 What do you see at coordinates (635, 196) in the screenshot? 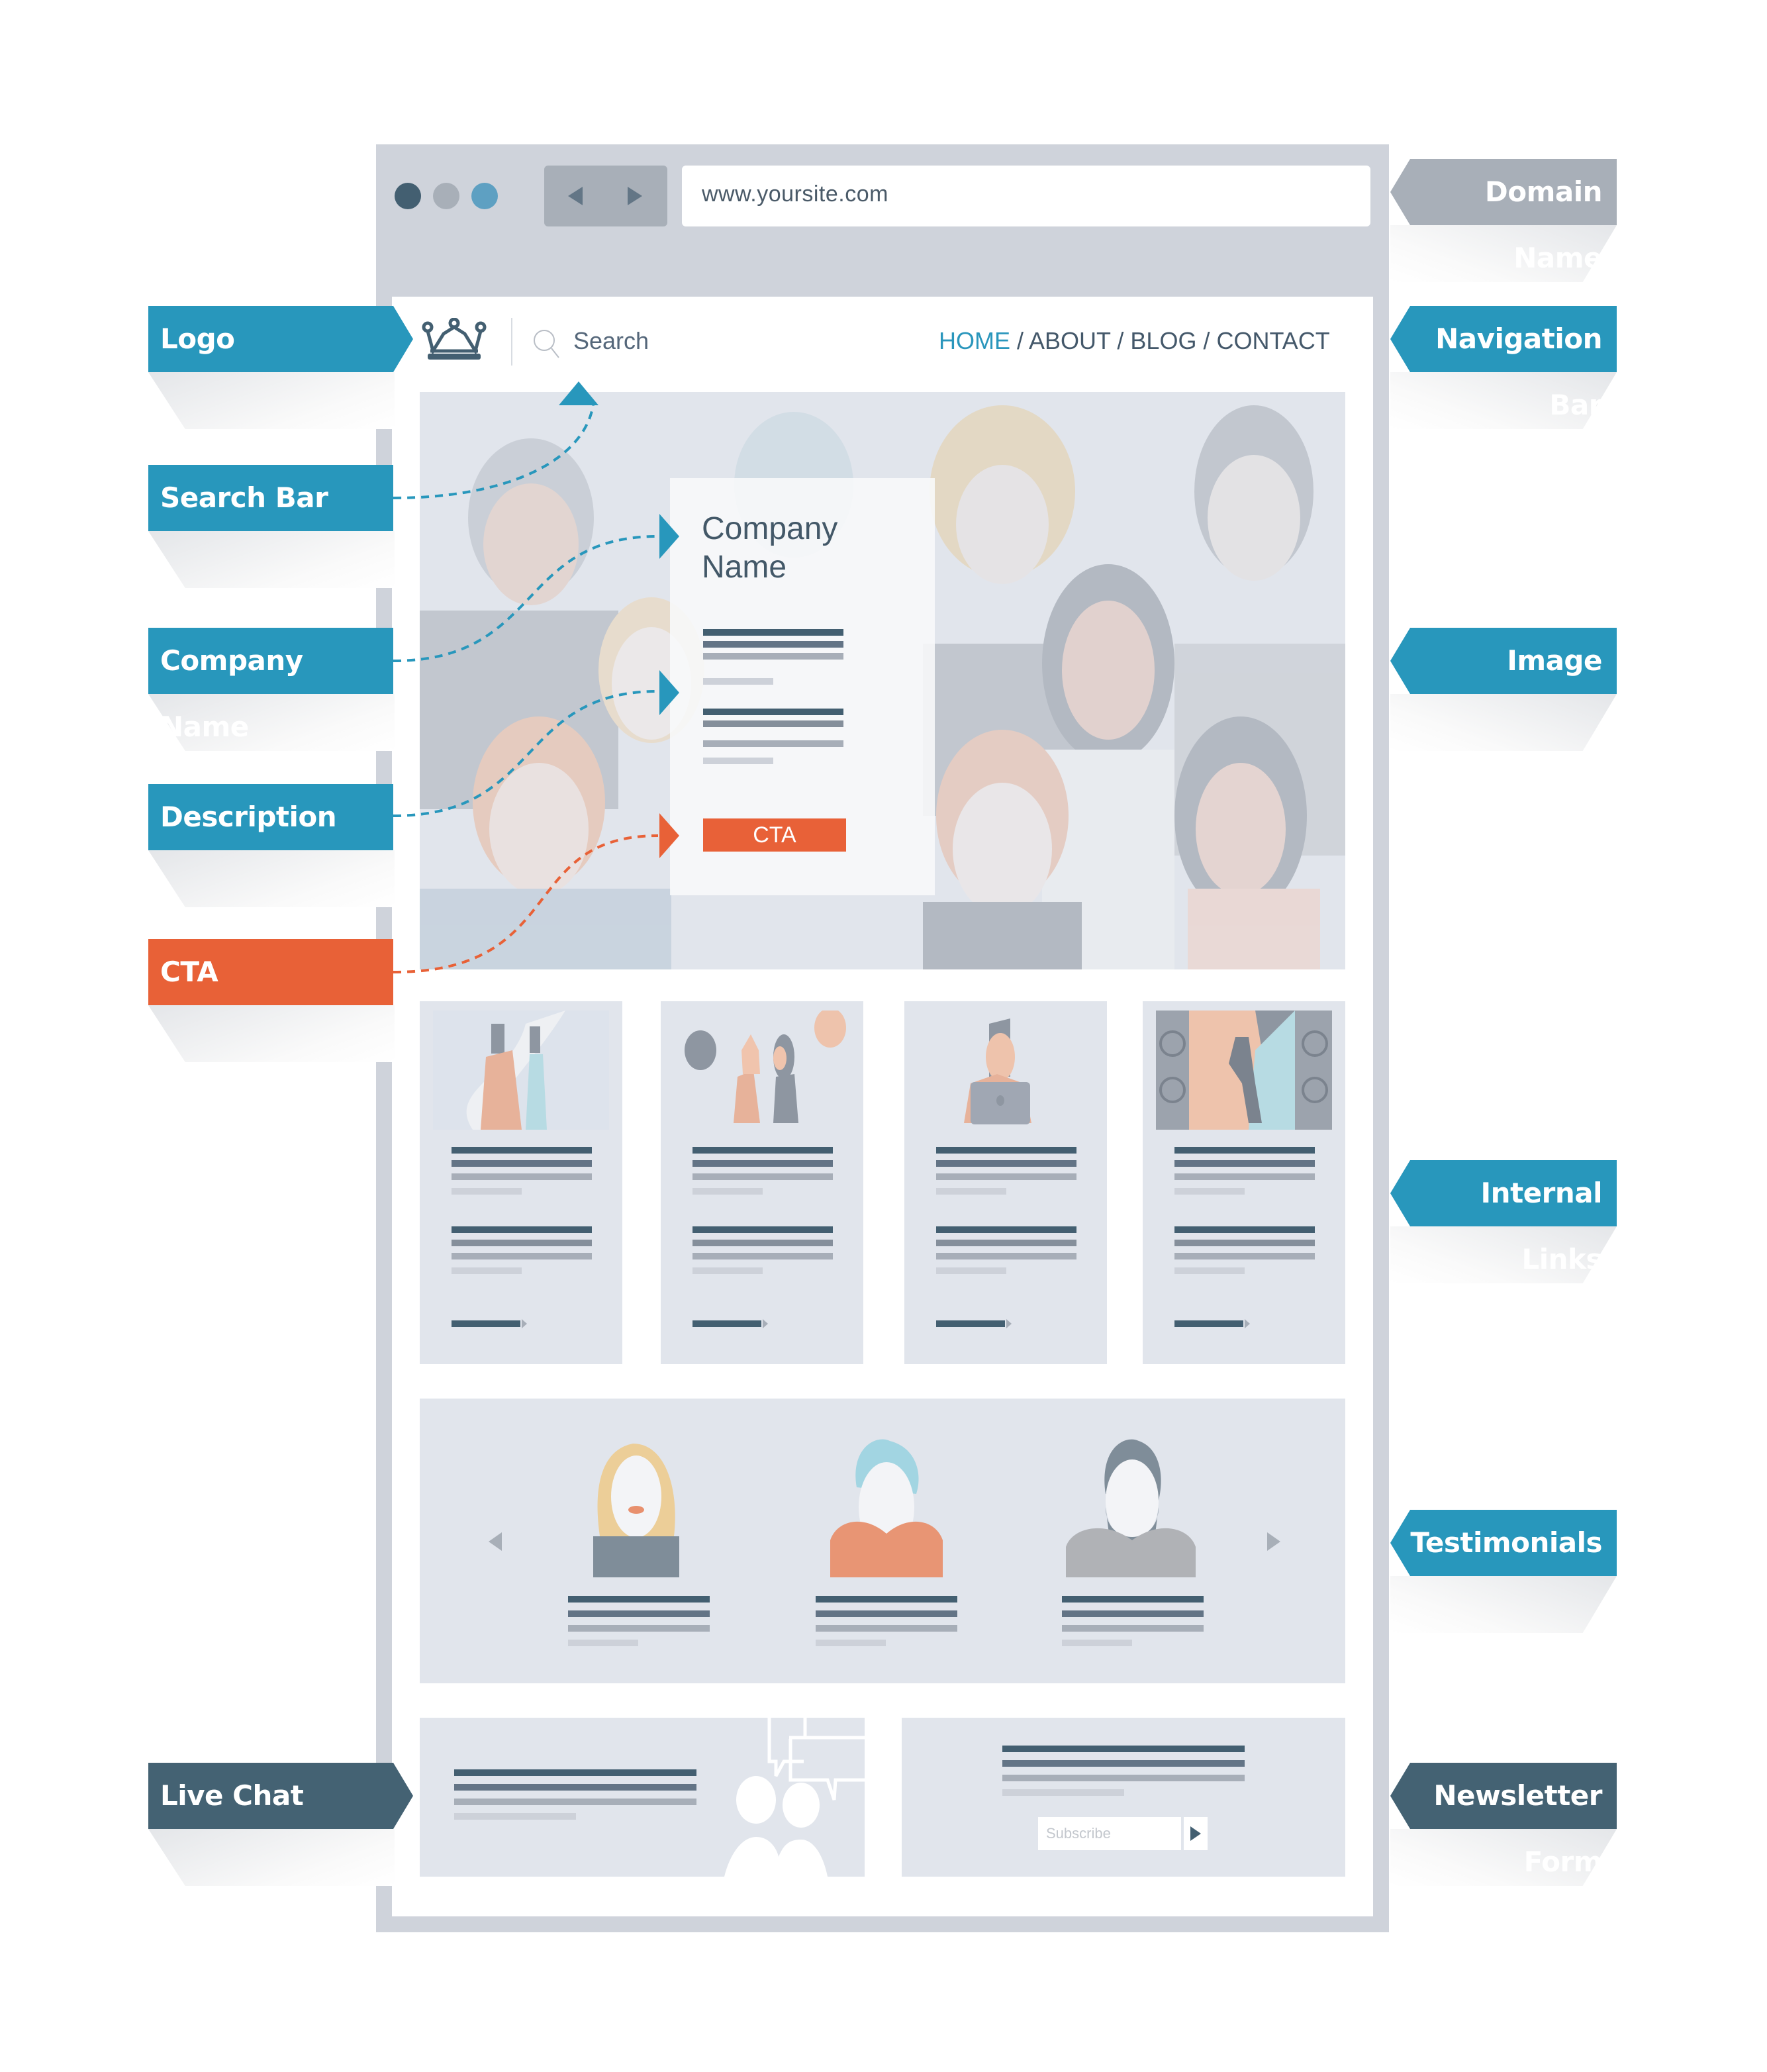
I see `forward-icon` at bounding box center [635, 196].